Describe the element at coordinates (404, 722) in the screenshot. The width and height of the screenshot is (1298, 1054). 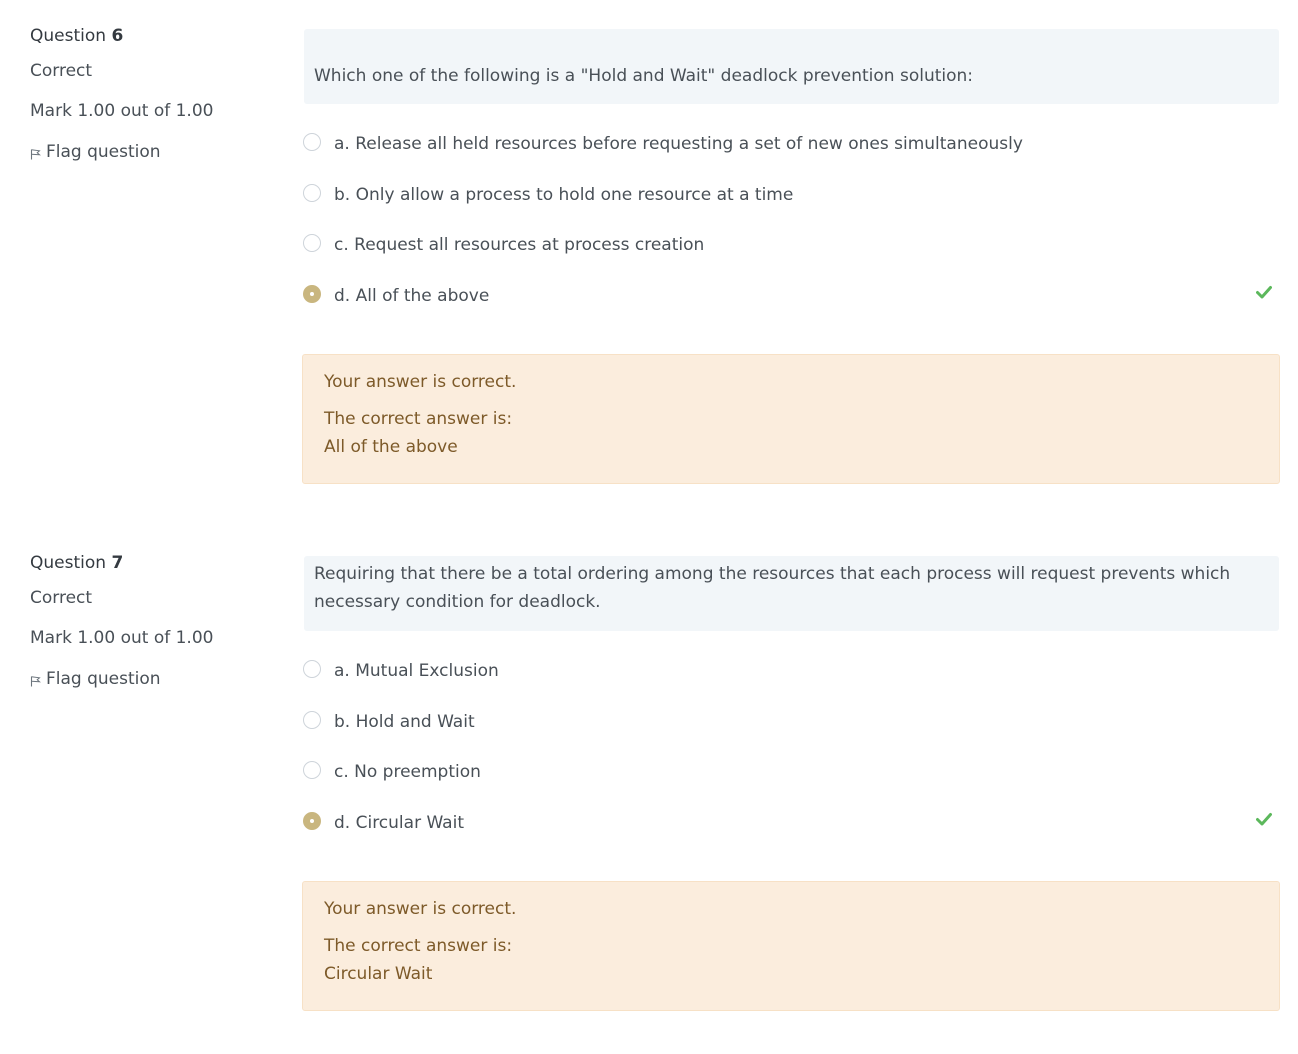
I see `answer-option-label: b. Hold and Wait` at that location.